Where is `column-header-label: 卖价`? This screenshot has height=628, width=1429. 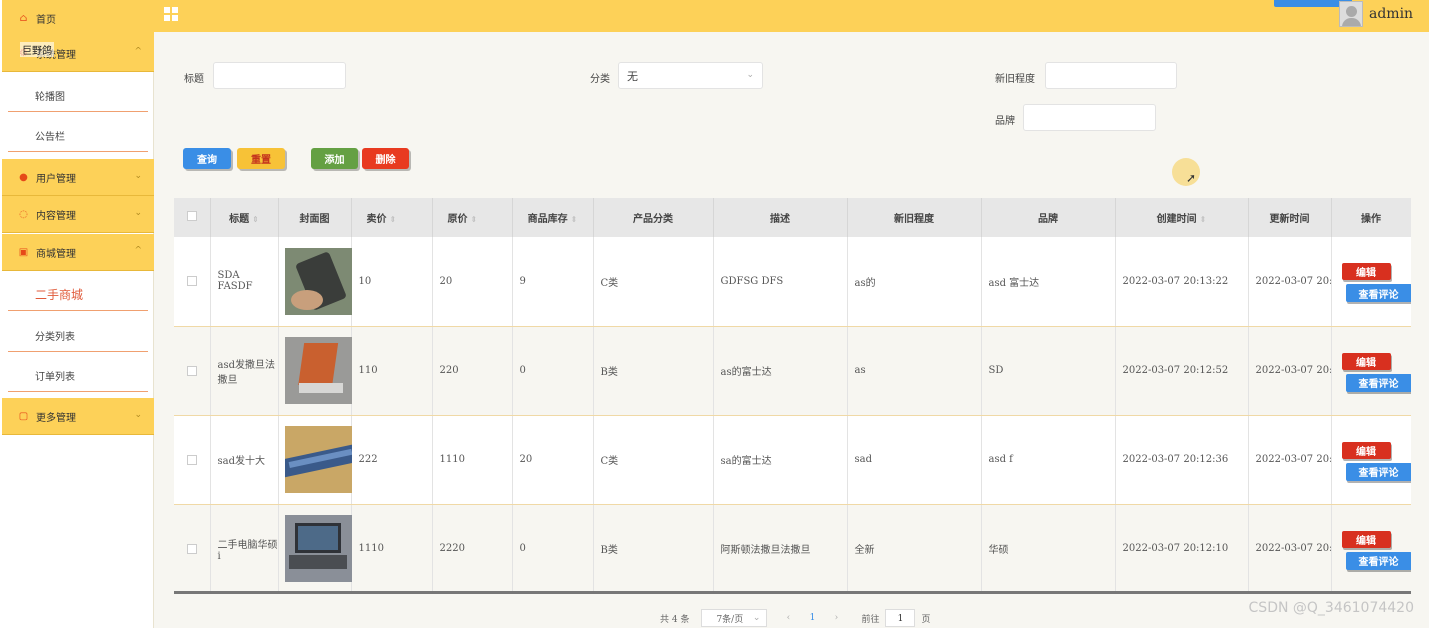 column-header-label: 卖价 is located at coordinates (376, 219).